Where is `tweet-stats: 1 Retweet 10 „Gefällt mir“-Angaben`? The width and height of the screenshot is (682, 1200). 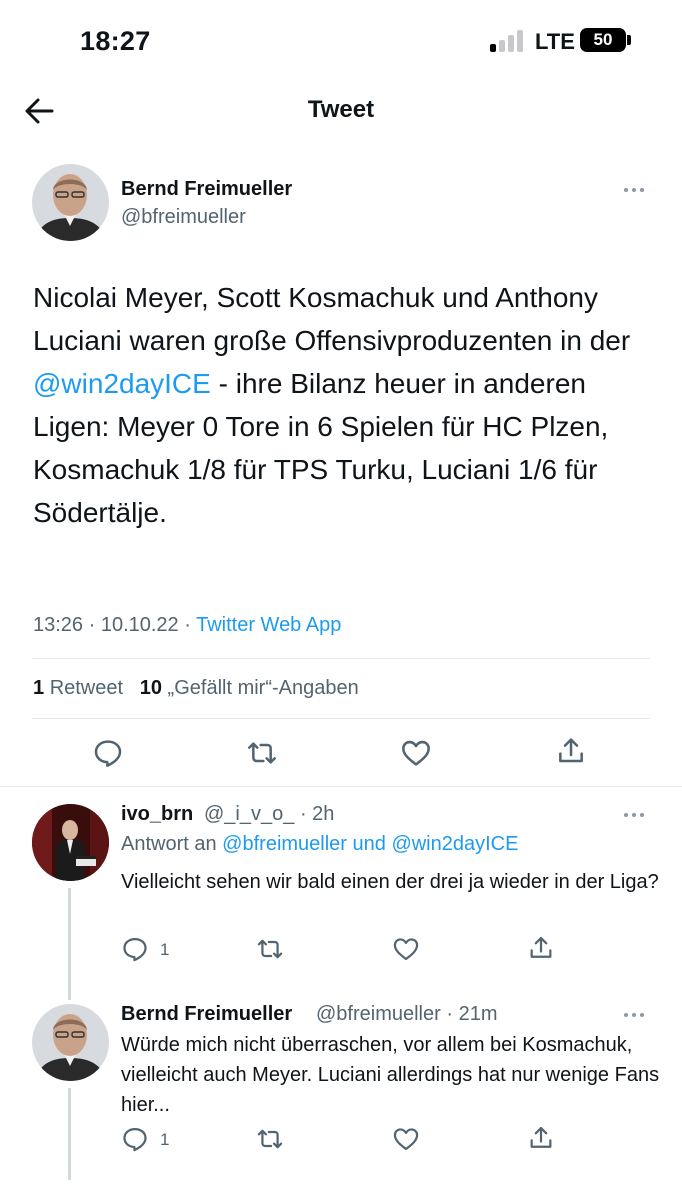 tweet-stats: 1 Retweet 10 „Gefällt mir“-Angaben is located at coordinates (196, 688).